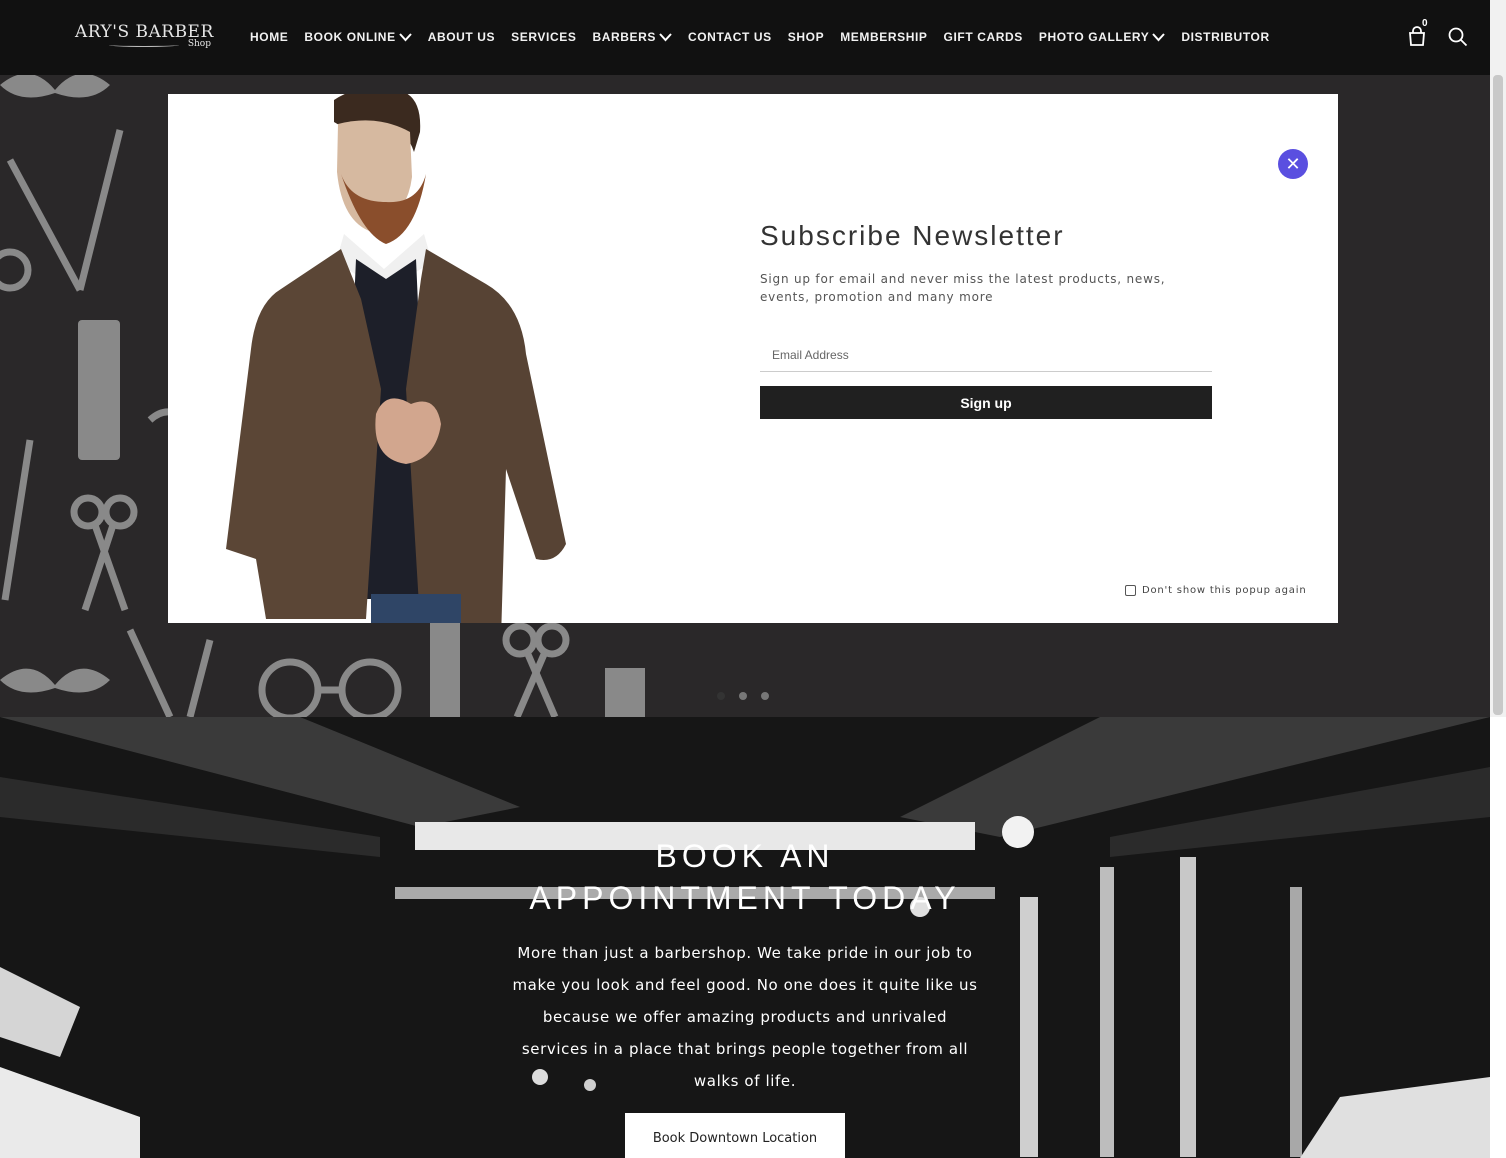 The width and height of the screenshot is (1506, 1158). I want to click on brand-logo: ARY'S BARBER Shop, so click(145, 35).